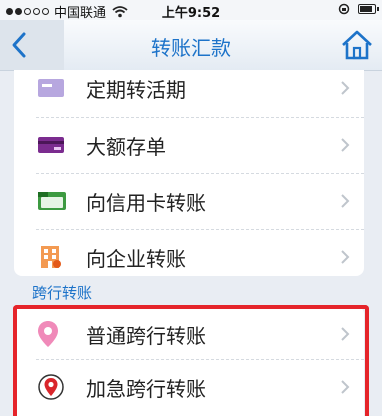 The image size is (382, 416). I want to click on item-label: 向信用卡转账, so click(146, 202).